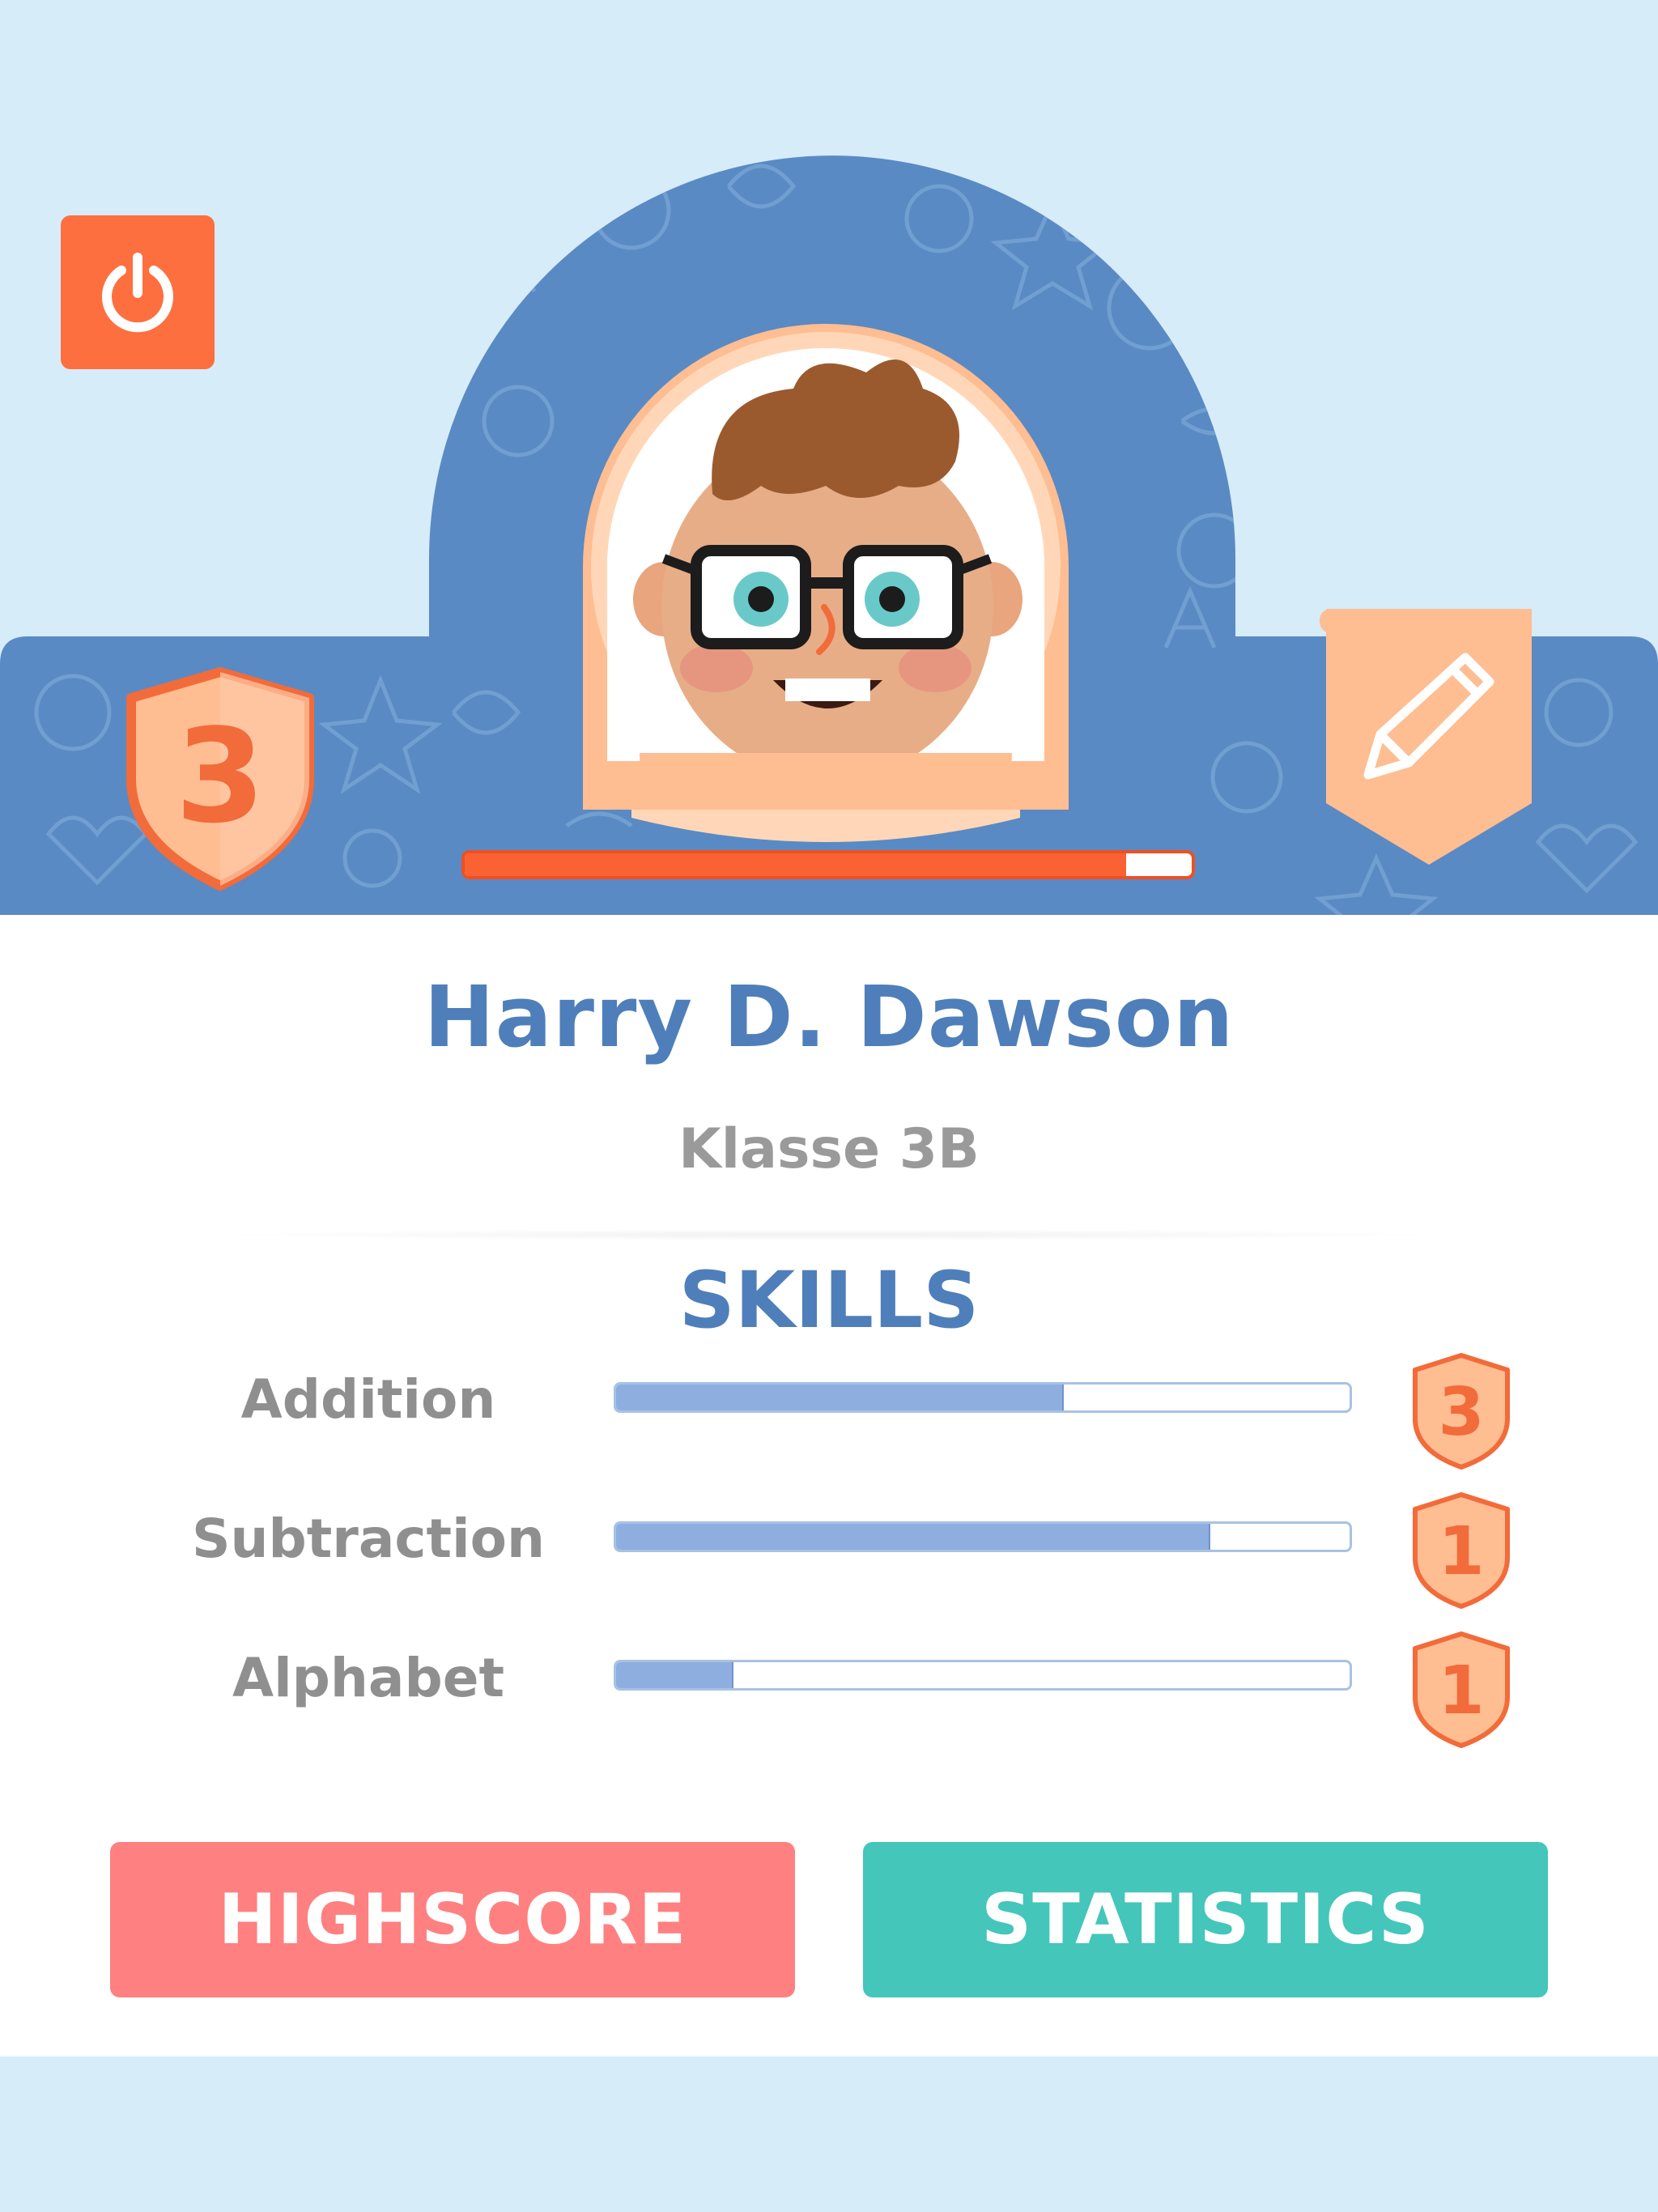  Describe the element at coordinates (829, 1301) in the screenshot. I see `skills-title: SKILLS` at that location.